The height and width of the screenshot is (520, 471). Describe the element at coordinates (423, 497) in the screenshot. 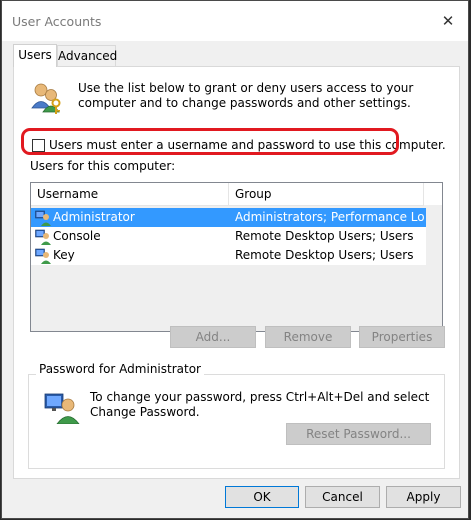

I see `apply-button: Apply` at that location.